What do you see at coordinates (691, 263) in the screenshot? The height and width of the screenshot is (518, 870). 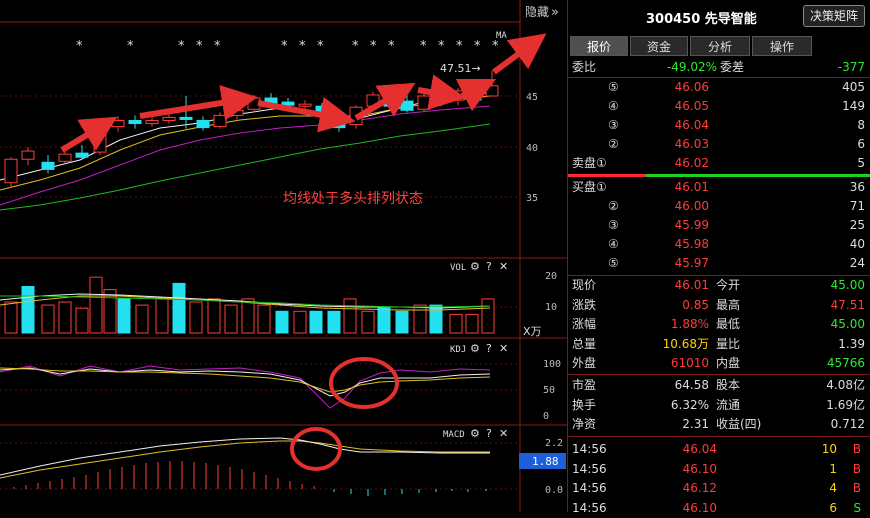 I see `order-price: 45.97` at bounding box center [691, 263].